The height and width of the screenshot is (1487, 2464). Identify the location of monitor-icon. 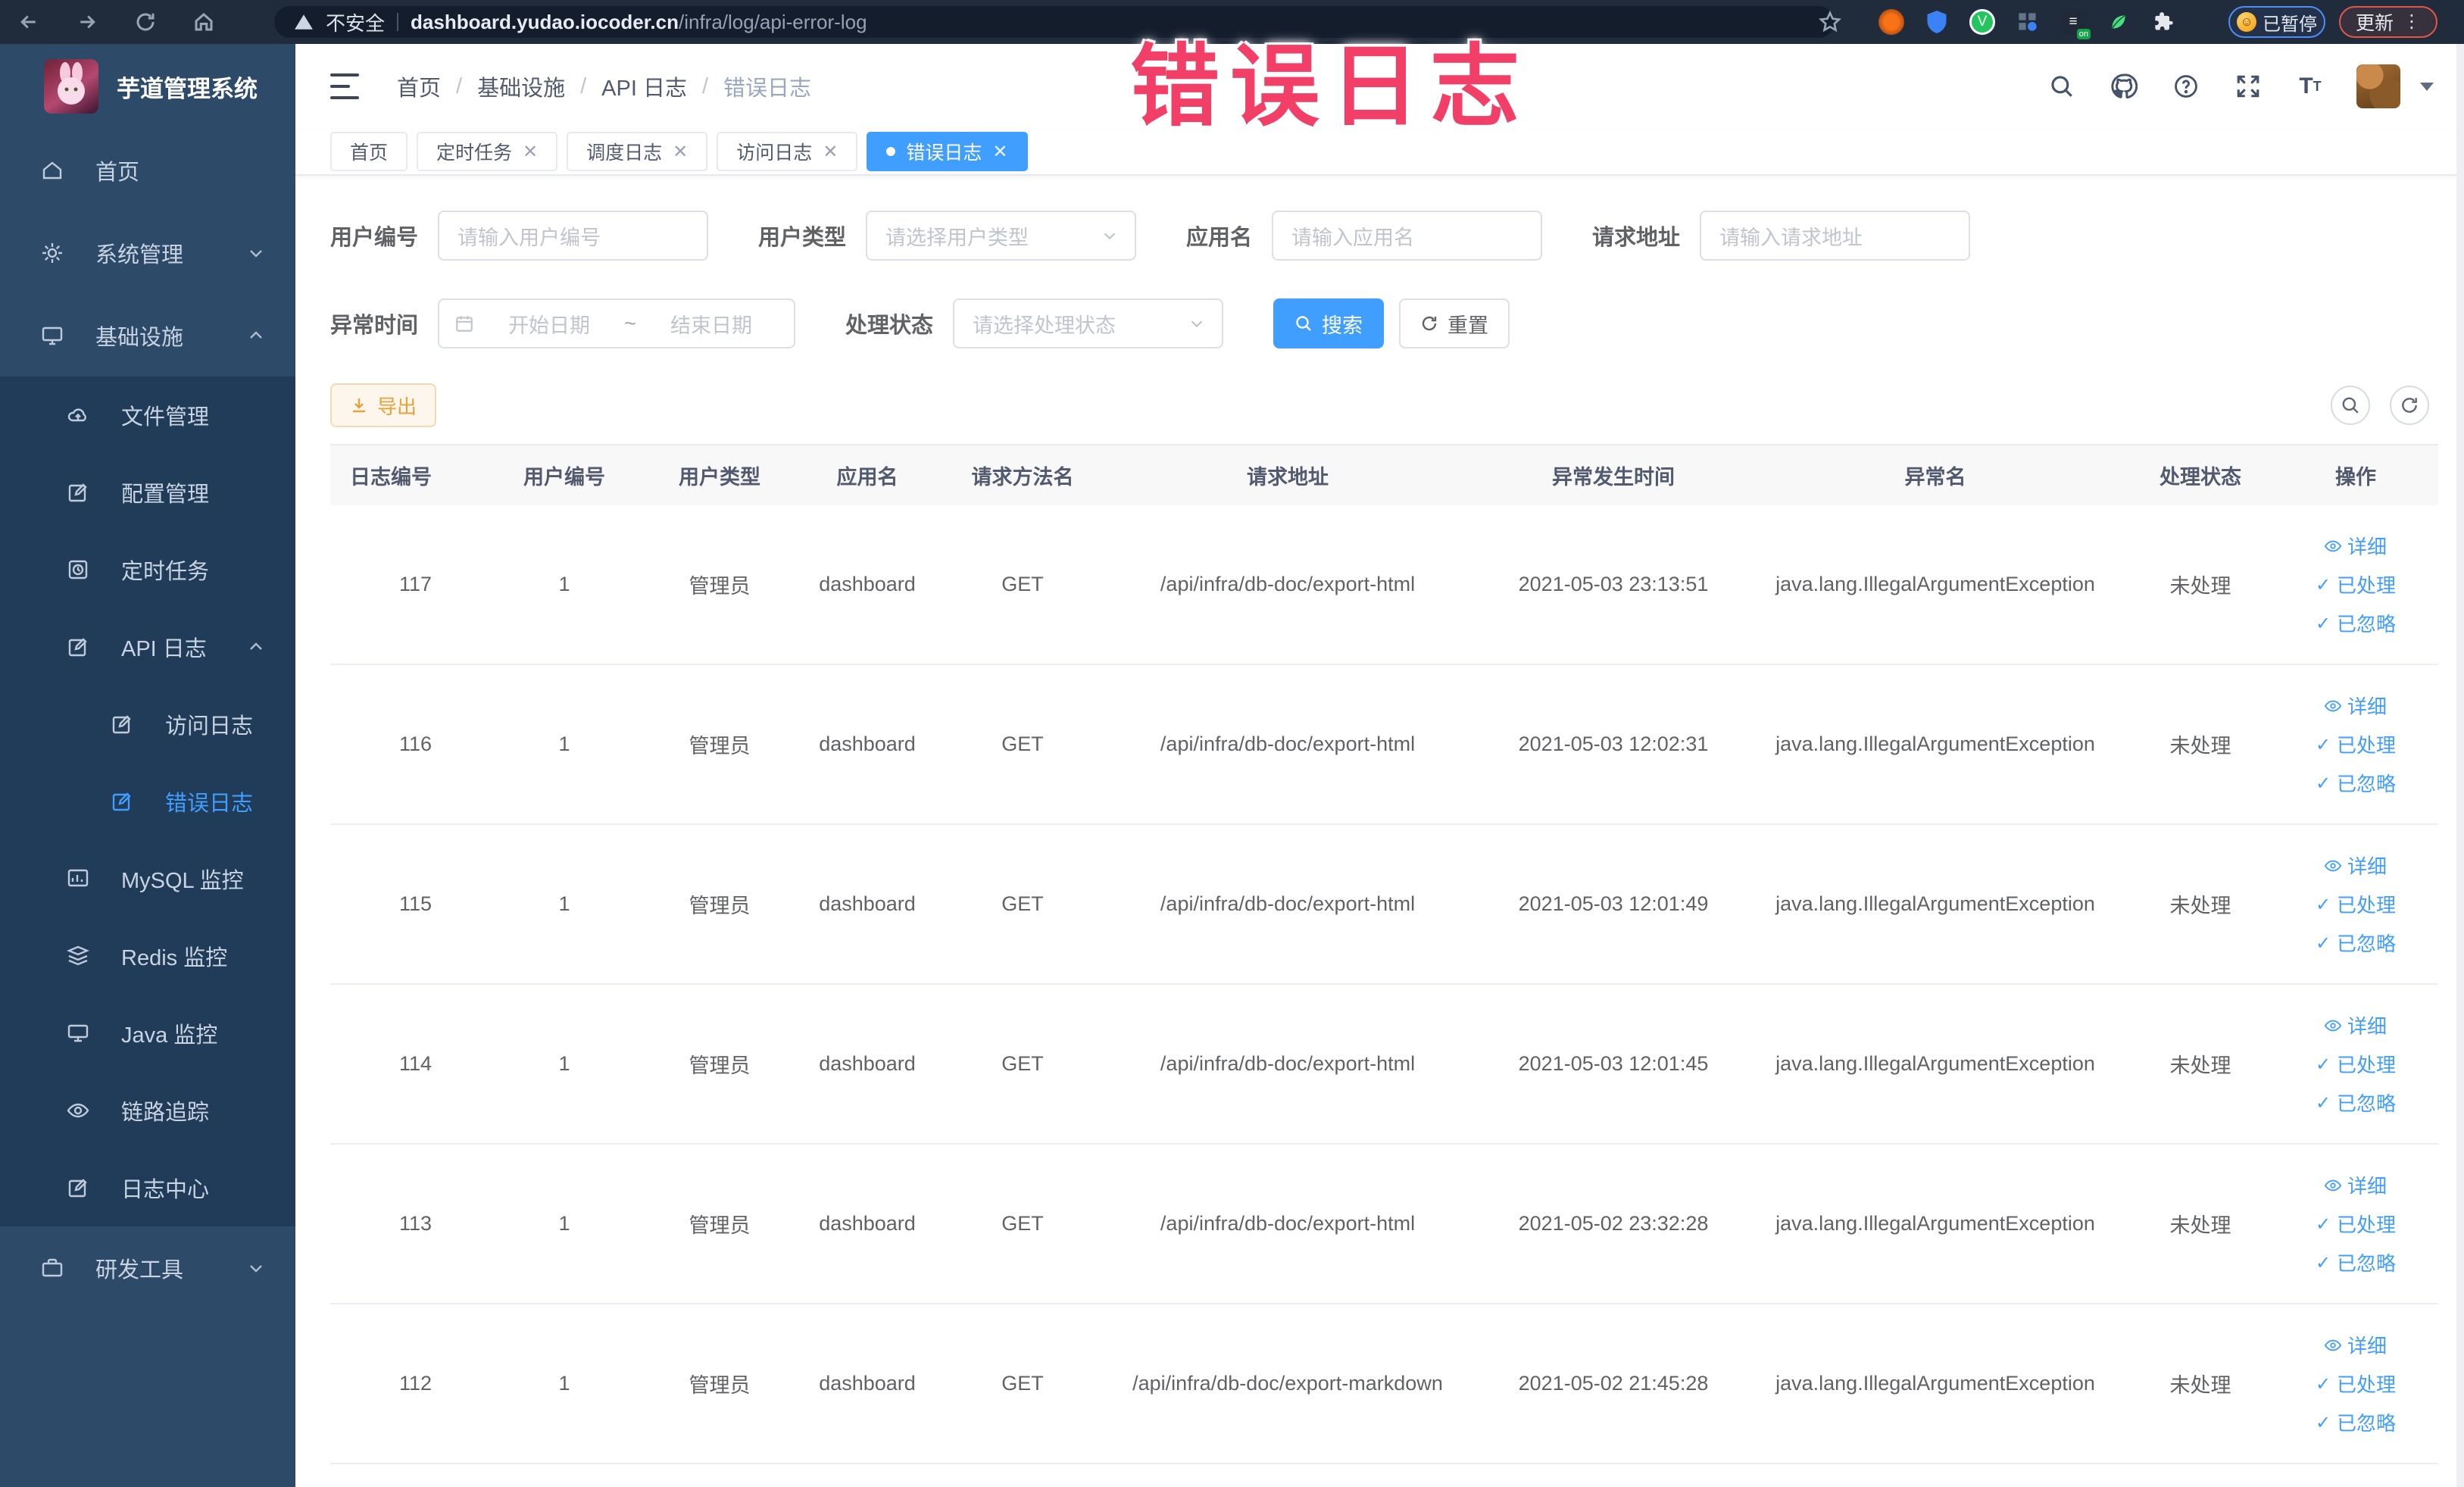
(78, 1033).